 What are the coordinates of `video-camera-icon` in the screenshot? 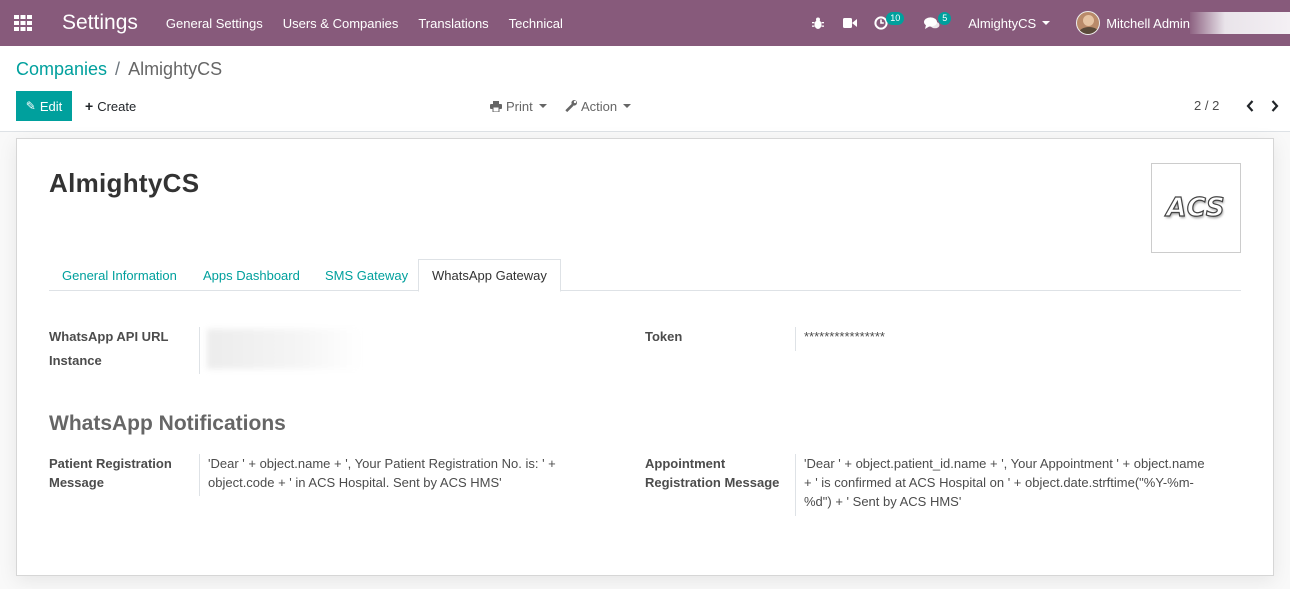 It's located at (850, 23).